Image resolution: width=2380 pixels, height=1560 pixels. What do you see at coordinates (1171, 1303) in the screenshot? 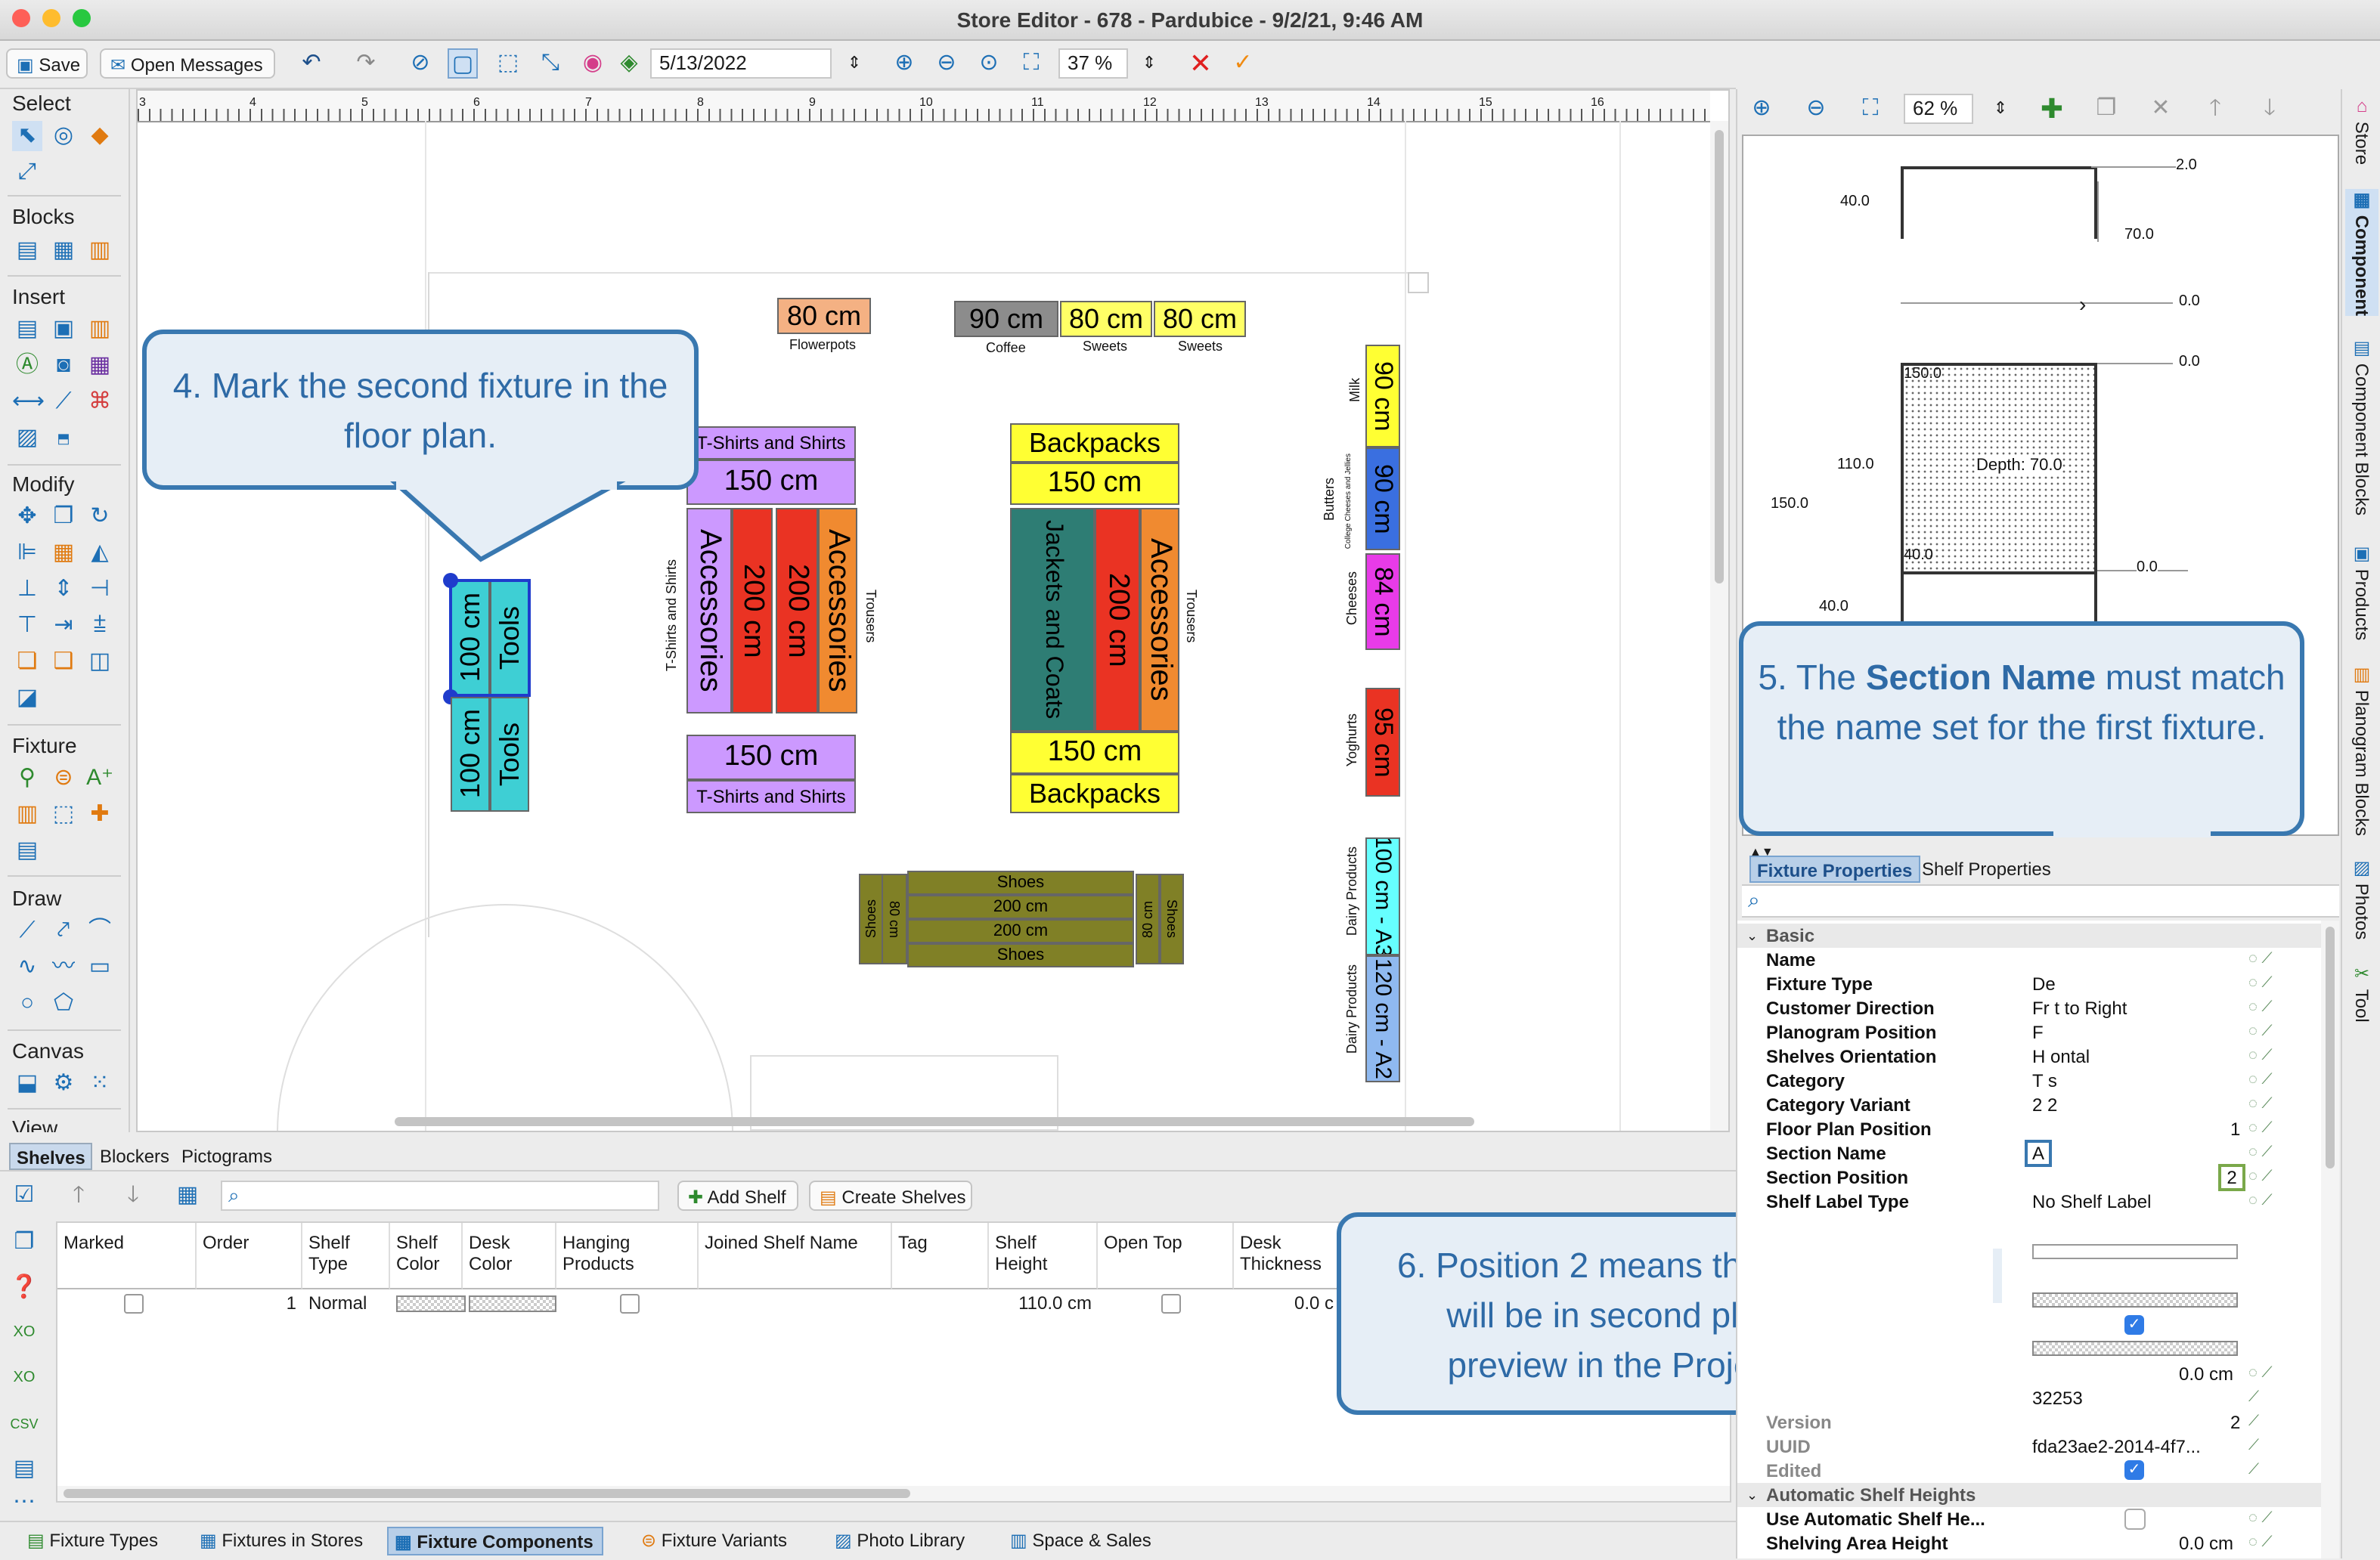
I see `open-top-checkbox` at bounding box center [1171, 1303].